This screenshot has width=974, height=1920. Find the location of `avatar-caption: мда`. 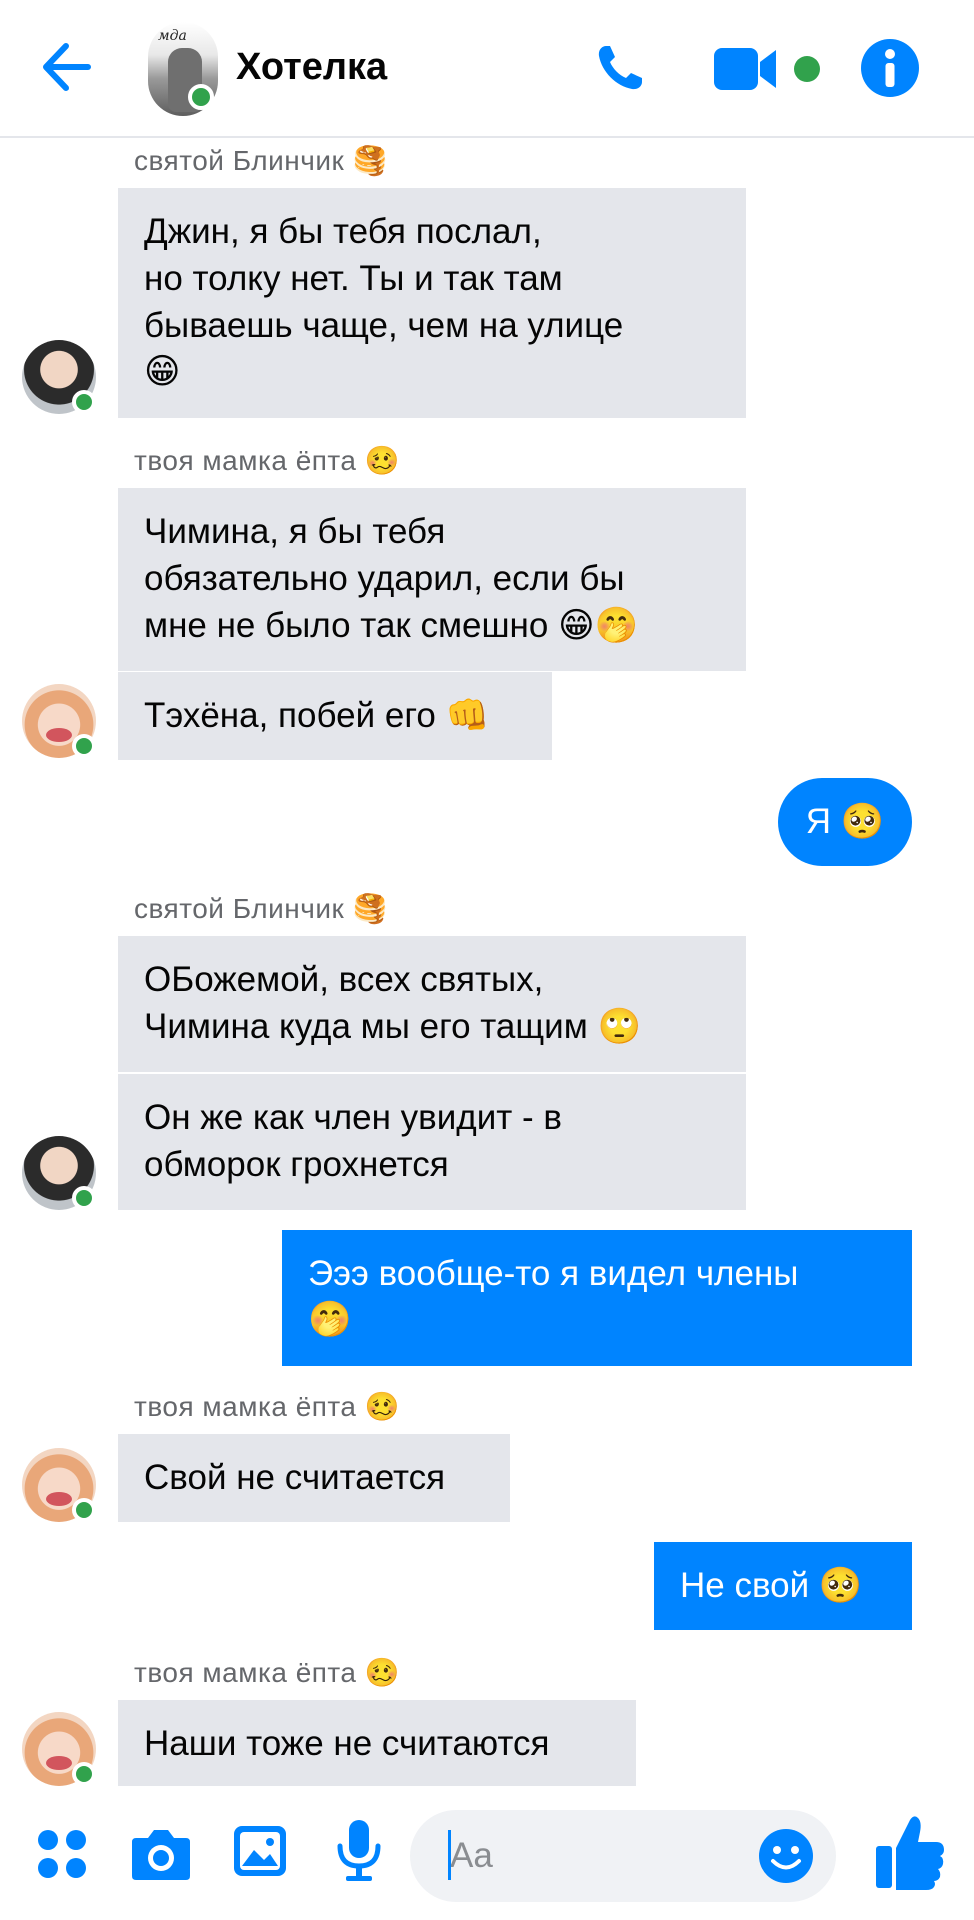

avatar-caption: мда is located at coordinates (172, 36).